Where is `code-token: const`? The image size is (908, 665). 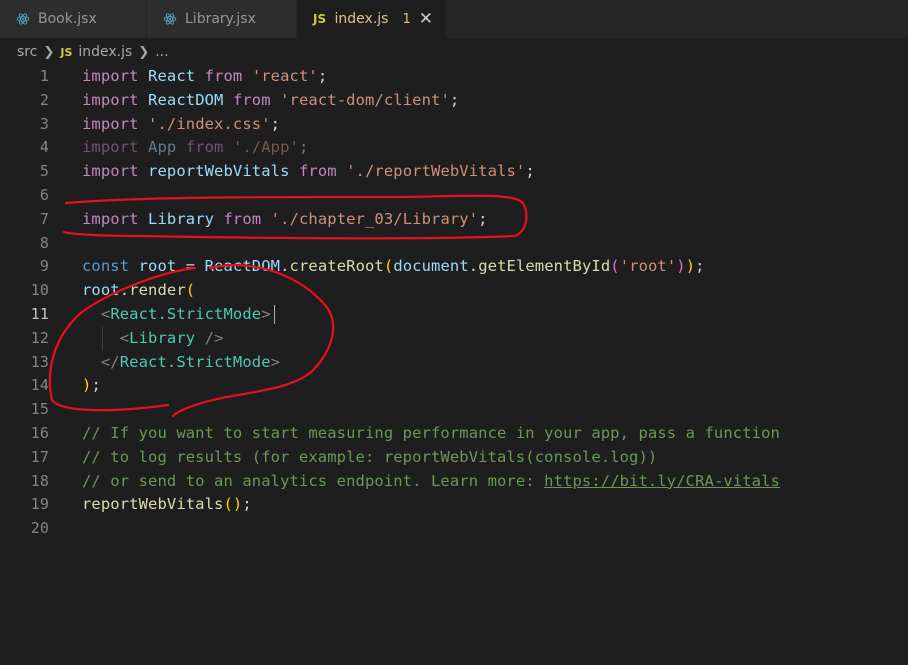 code-token: const is located at coordinates (106, 266).